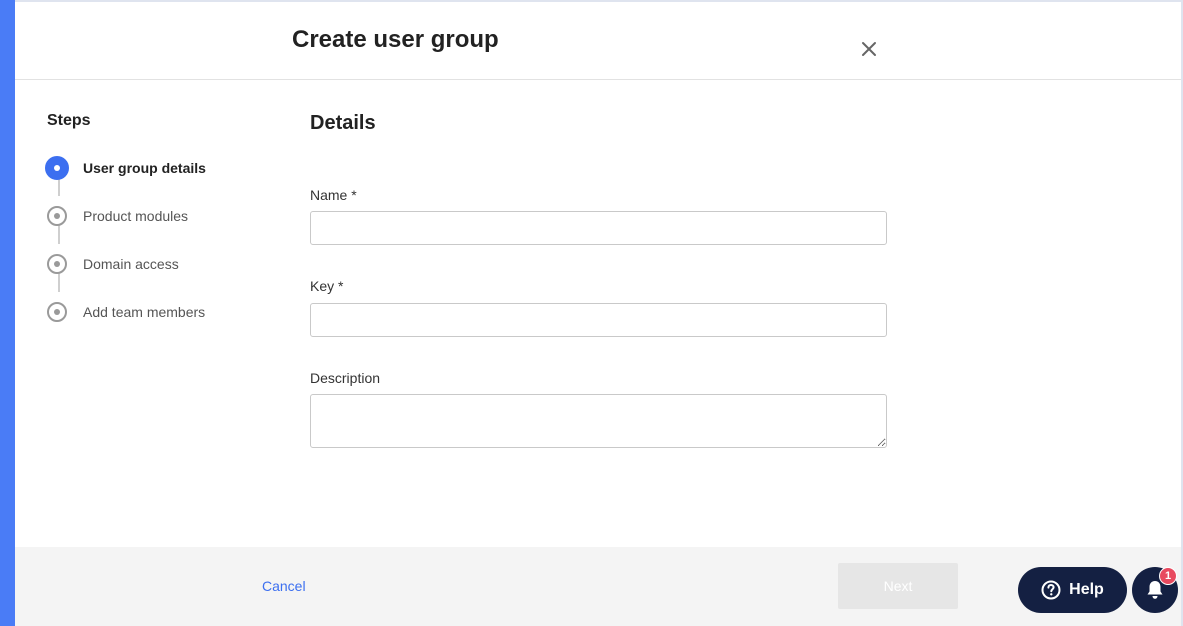  I want to click on step-active-marker-icon, so click(57, 168).